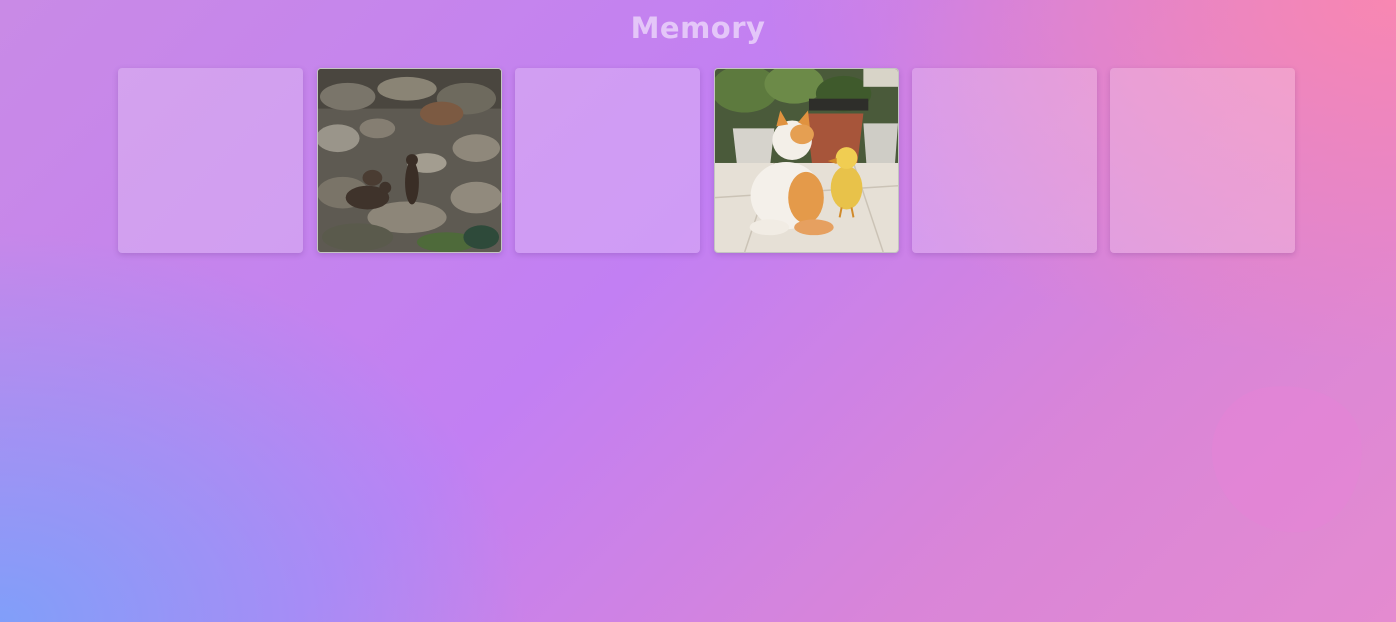  I want to click on otters-image, so click(409, 160).